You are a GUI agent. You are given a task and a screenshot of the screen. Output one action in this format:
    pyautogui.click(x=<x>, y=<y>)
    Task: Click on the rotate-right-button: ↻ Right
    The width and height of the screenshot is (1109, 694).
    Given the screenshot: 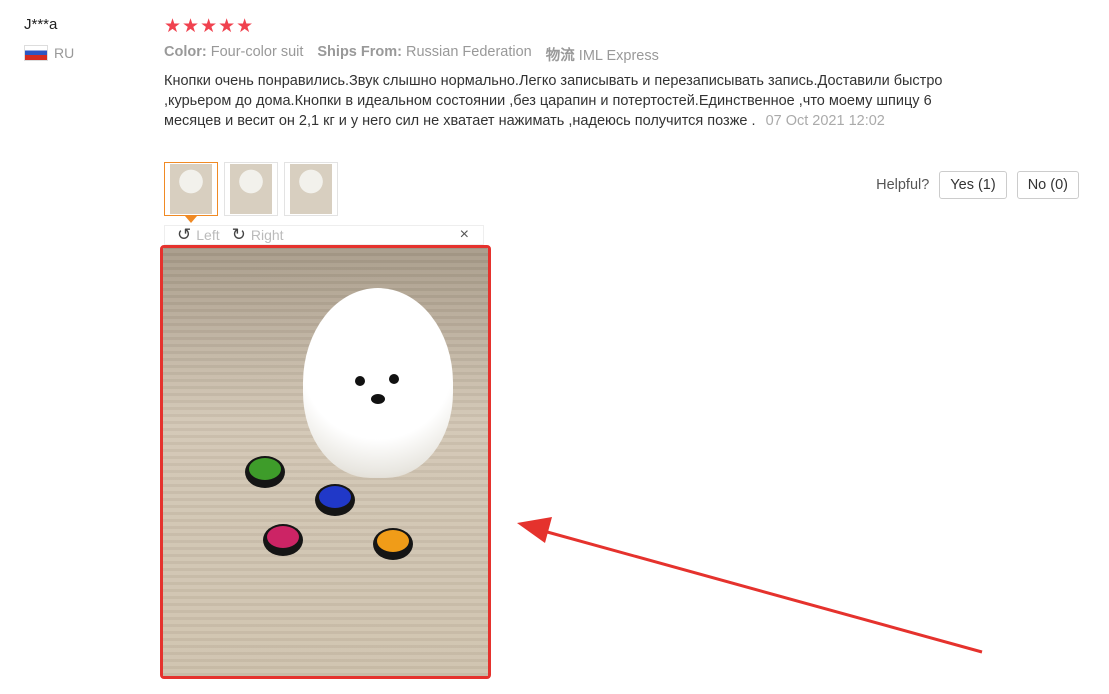 What is the action you would take?
    pyautogui.click(x=258, y=235)
    